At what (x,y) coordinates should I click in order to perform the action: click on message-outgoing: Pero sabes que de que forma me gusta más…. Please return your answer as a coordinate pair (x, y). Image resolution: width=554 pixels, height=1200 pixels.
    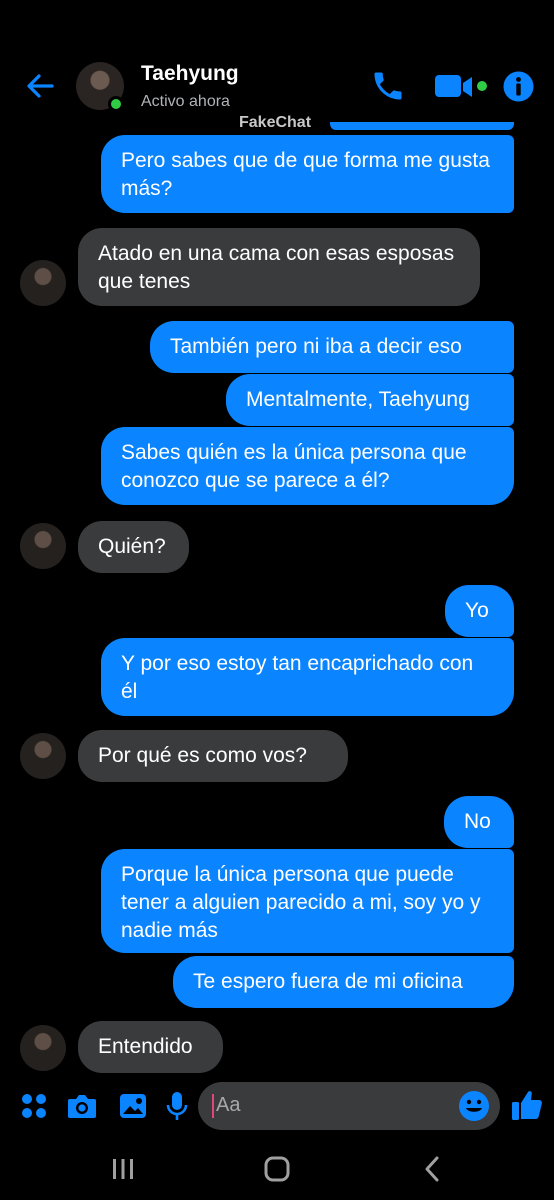
    Looking at the image, I should click on (307, 174).